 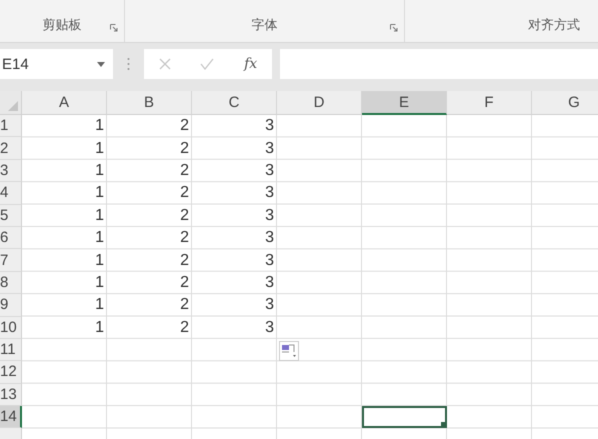 What do you see at coordinates (11, 395) in the screenshot?
I see `row-header: 13` at bounding box center [11, 395].